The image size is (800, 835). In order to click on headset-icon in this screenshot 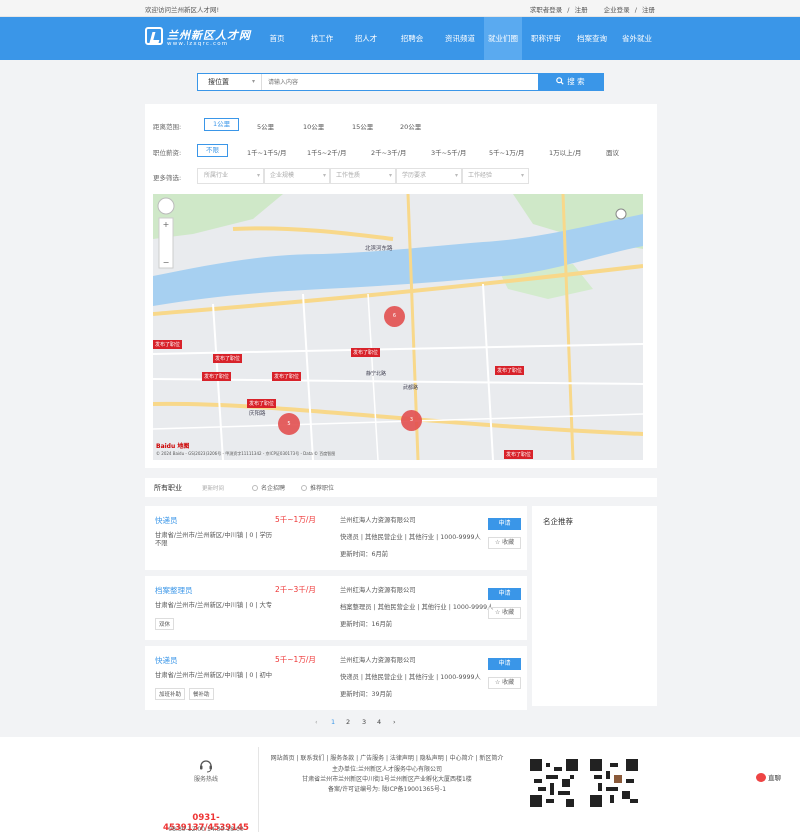, I will do `click(206, 766)`.